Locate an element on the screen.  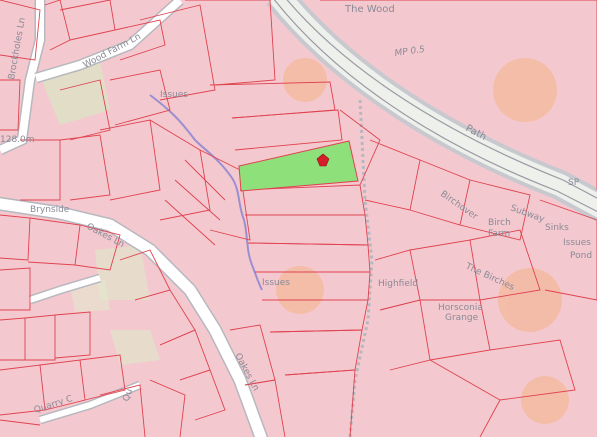
label-pond: Pond is located at coordinates (581, 256).